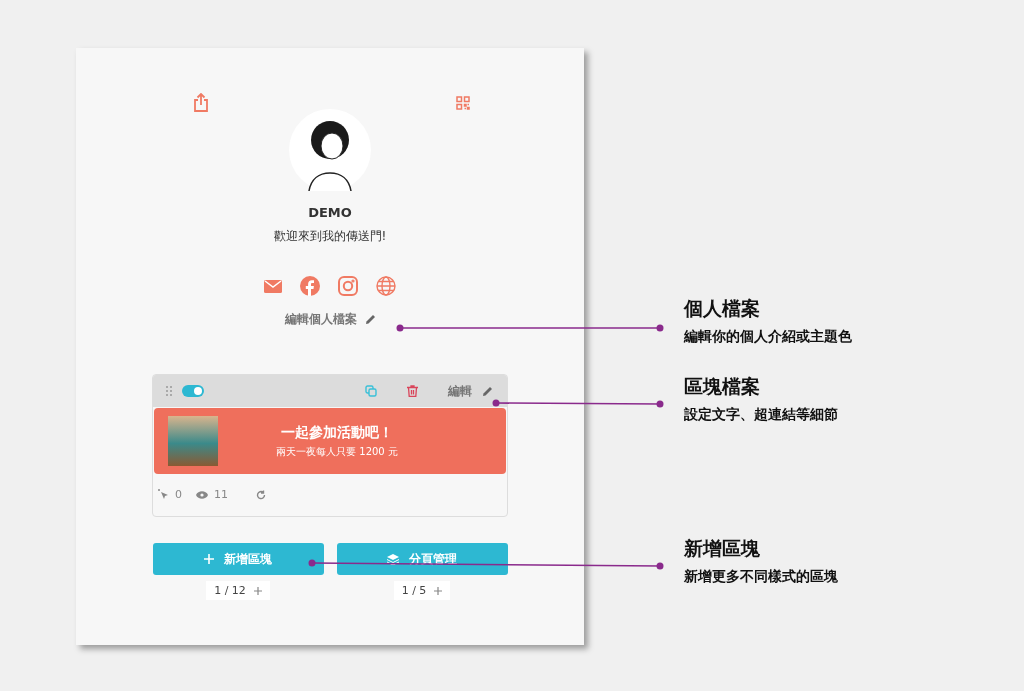 The height and width of the screenshot is (691, 1024). What do you see at coordinates (169, 391) in the screenshot?
I see `drag-handle-icon` at bounding box center [169, 391].